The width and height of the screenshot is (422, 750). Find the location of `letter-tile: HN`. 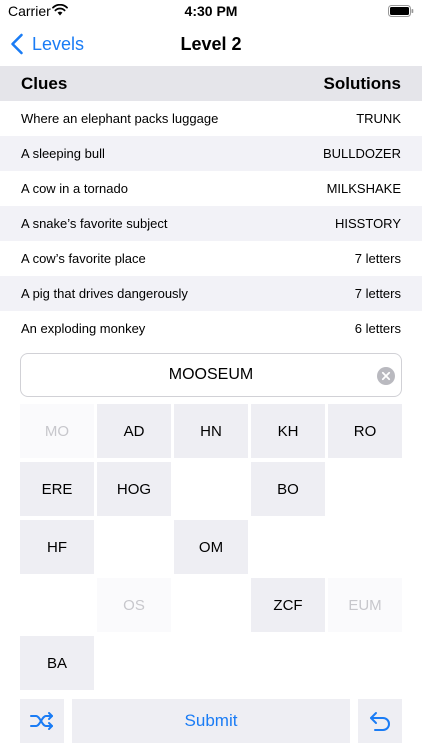

letter-tile: HN is located at coordinates (211, 431).